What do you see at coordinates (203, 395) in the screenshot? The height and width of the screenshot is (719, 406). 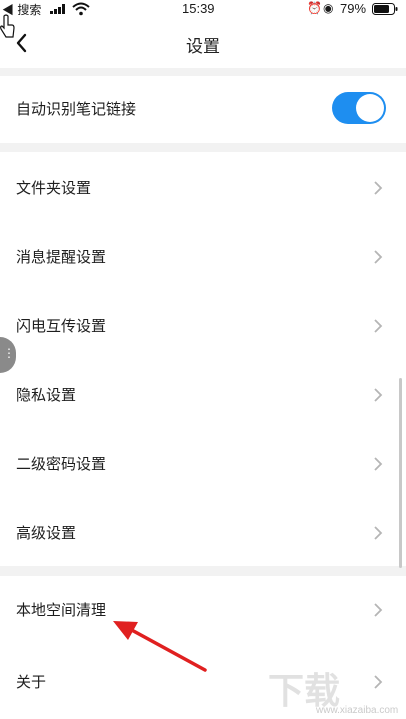 I see `settings-item-privacy: 隐私设置` at bounding box center [203, 395].